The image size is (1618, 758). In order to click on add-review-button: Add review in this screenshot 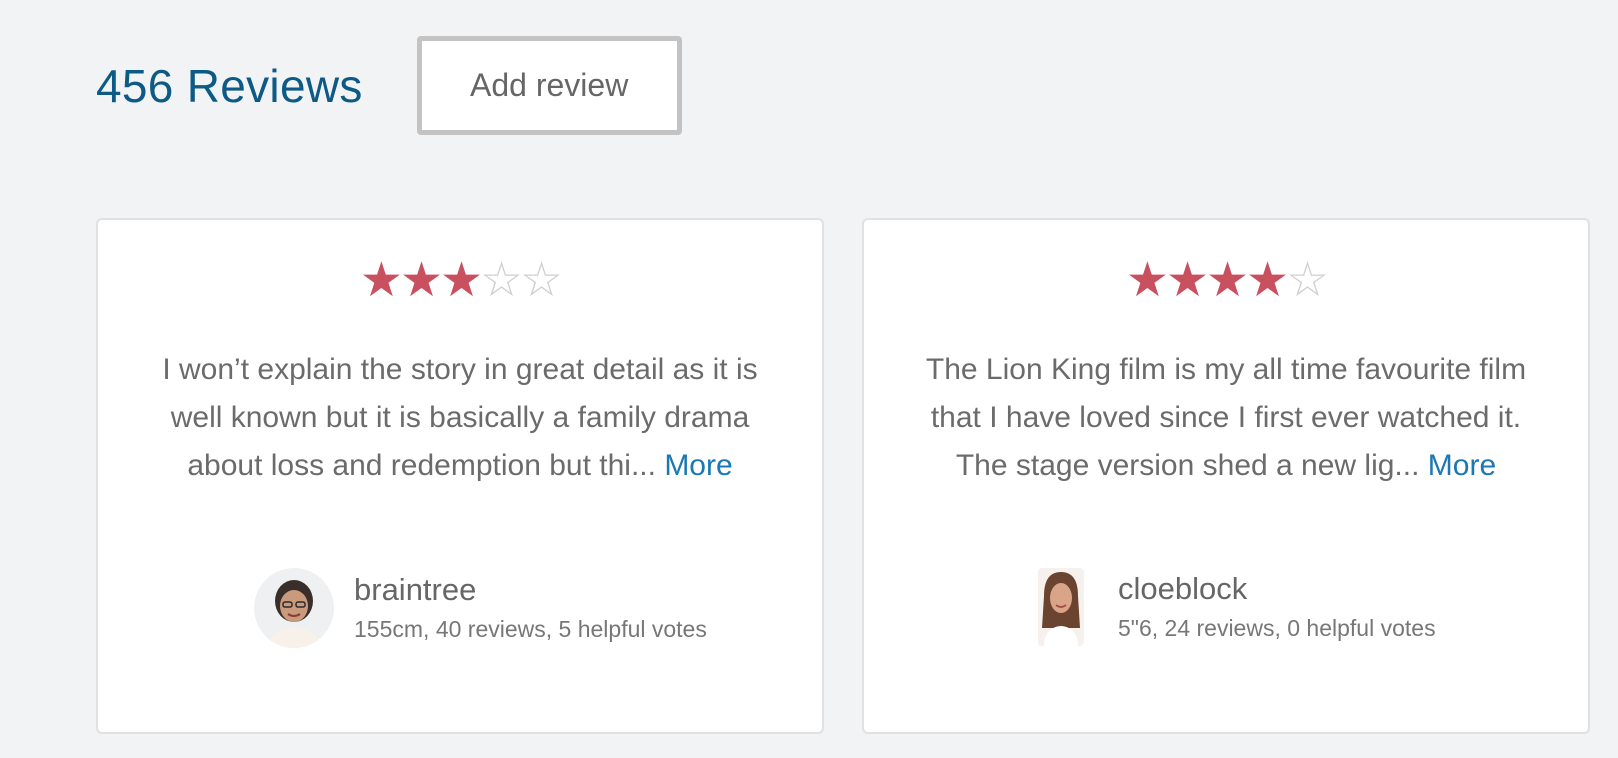, I will do `click(549, 85)`.